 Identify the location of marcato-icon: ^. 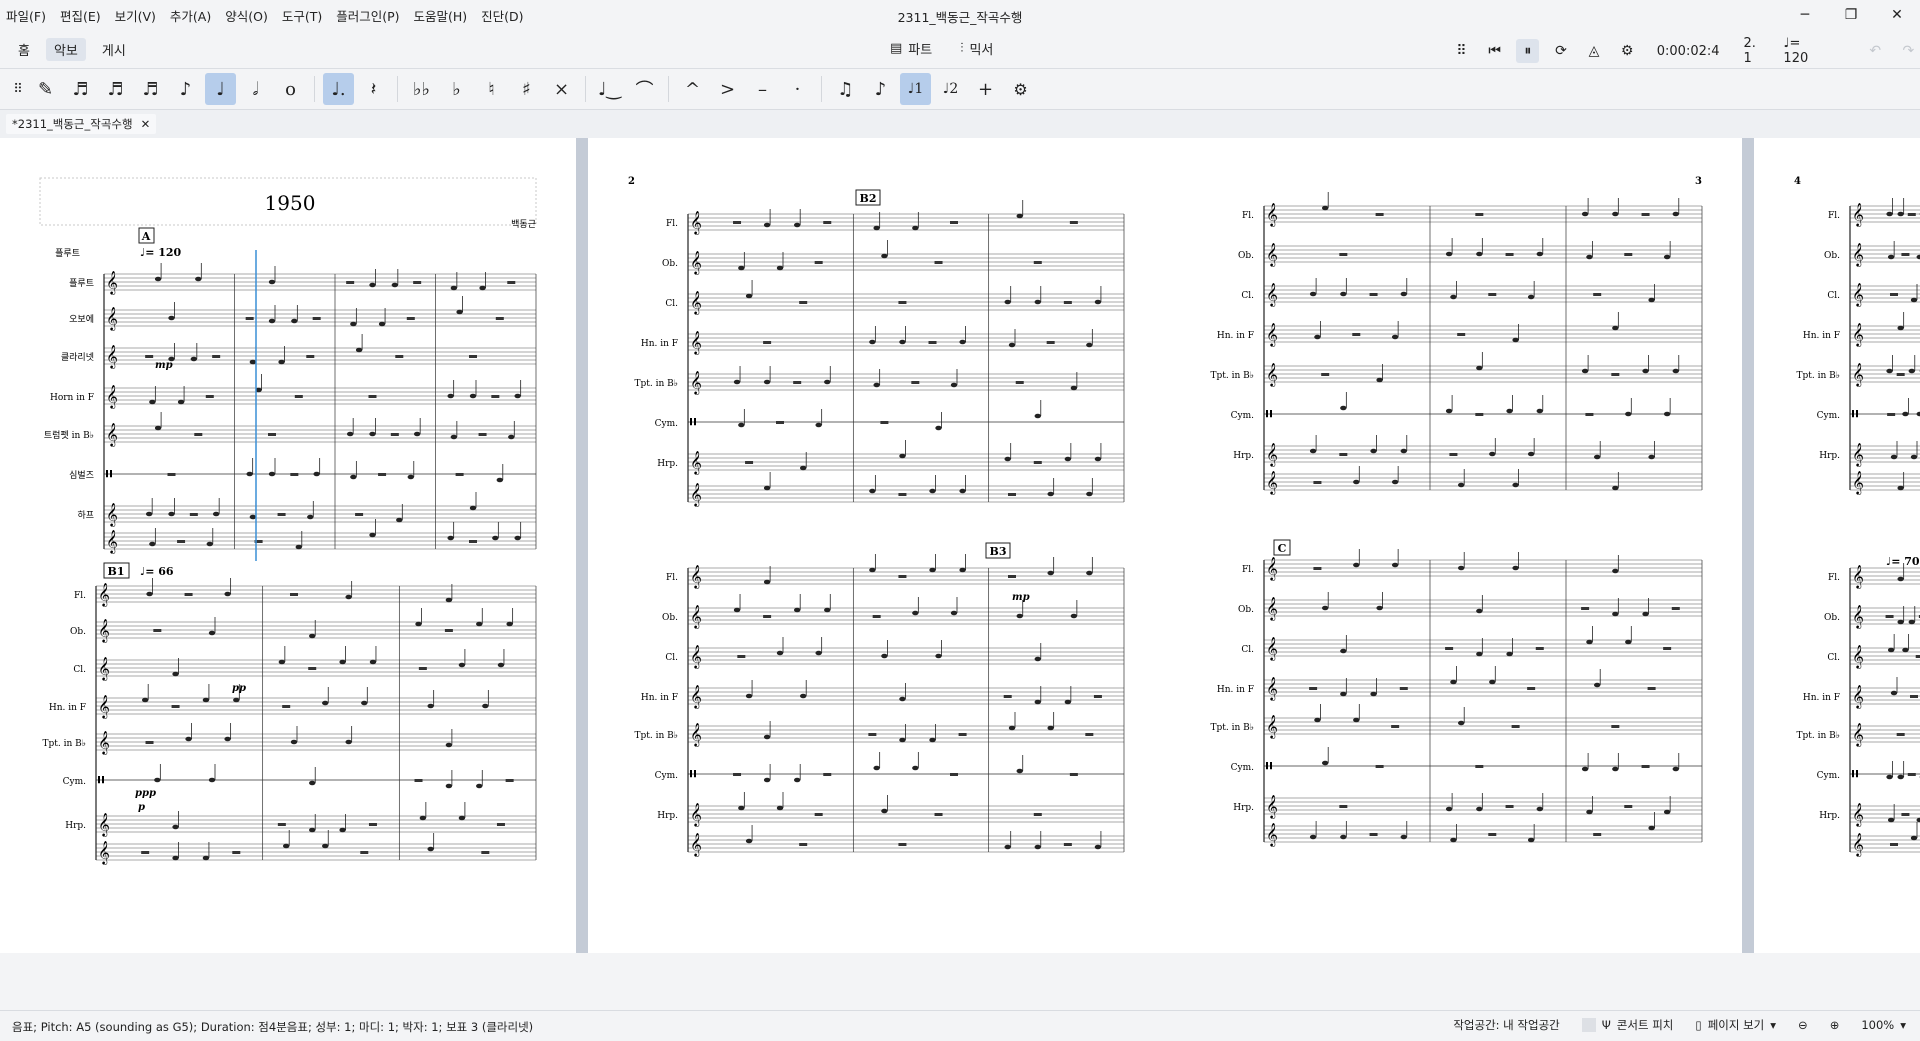
(692, 89).